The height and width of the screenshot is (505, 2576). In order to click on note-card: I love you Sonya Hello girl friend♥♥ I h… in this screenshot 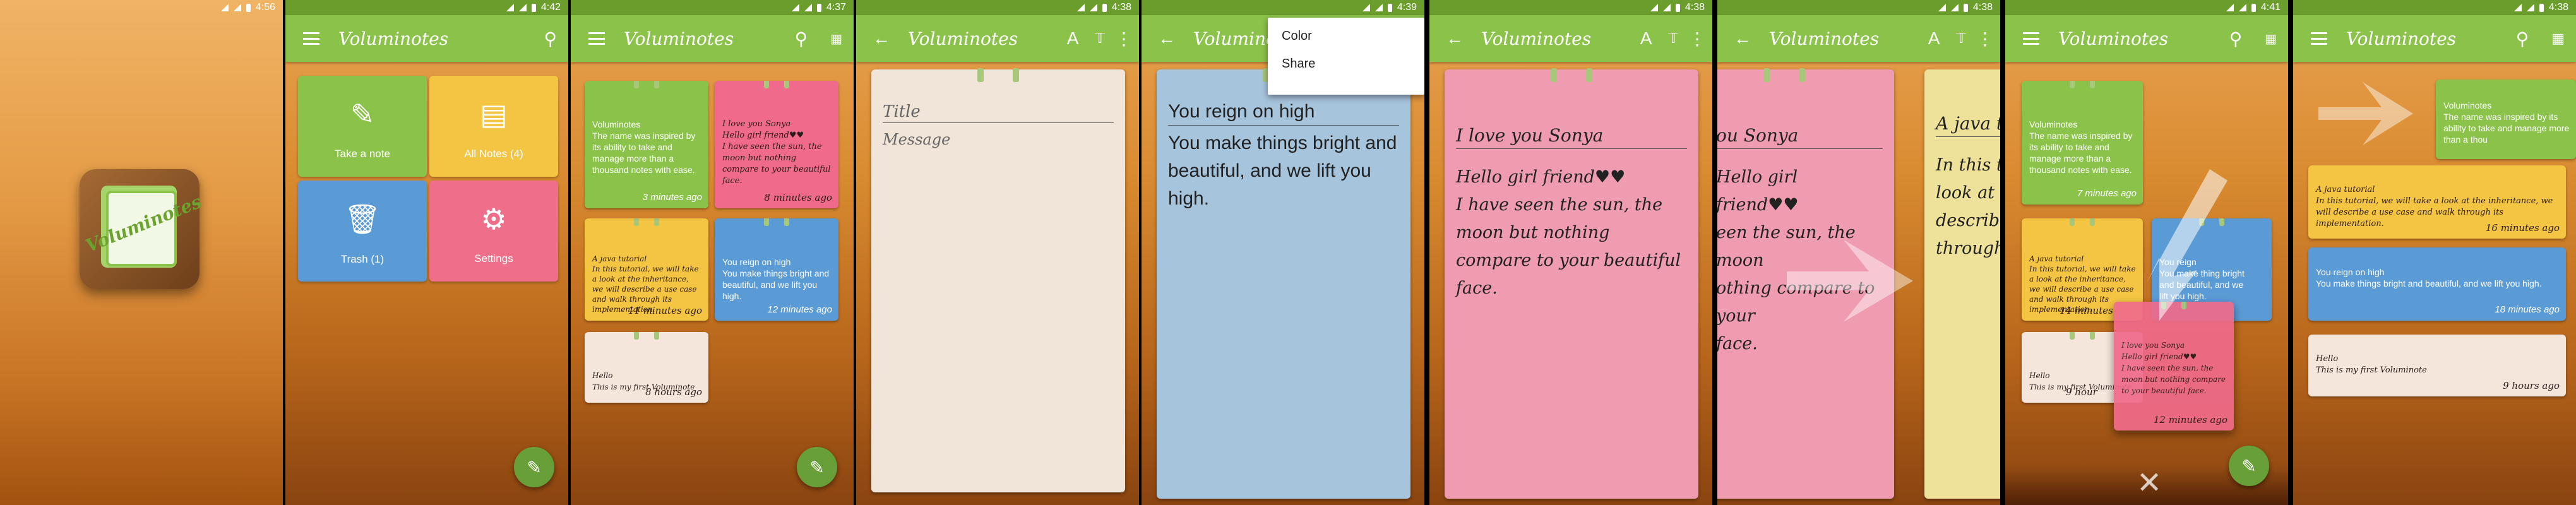, I will do `click(776, 144)`.